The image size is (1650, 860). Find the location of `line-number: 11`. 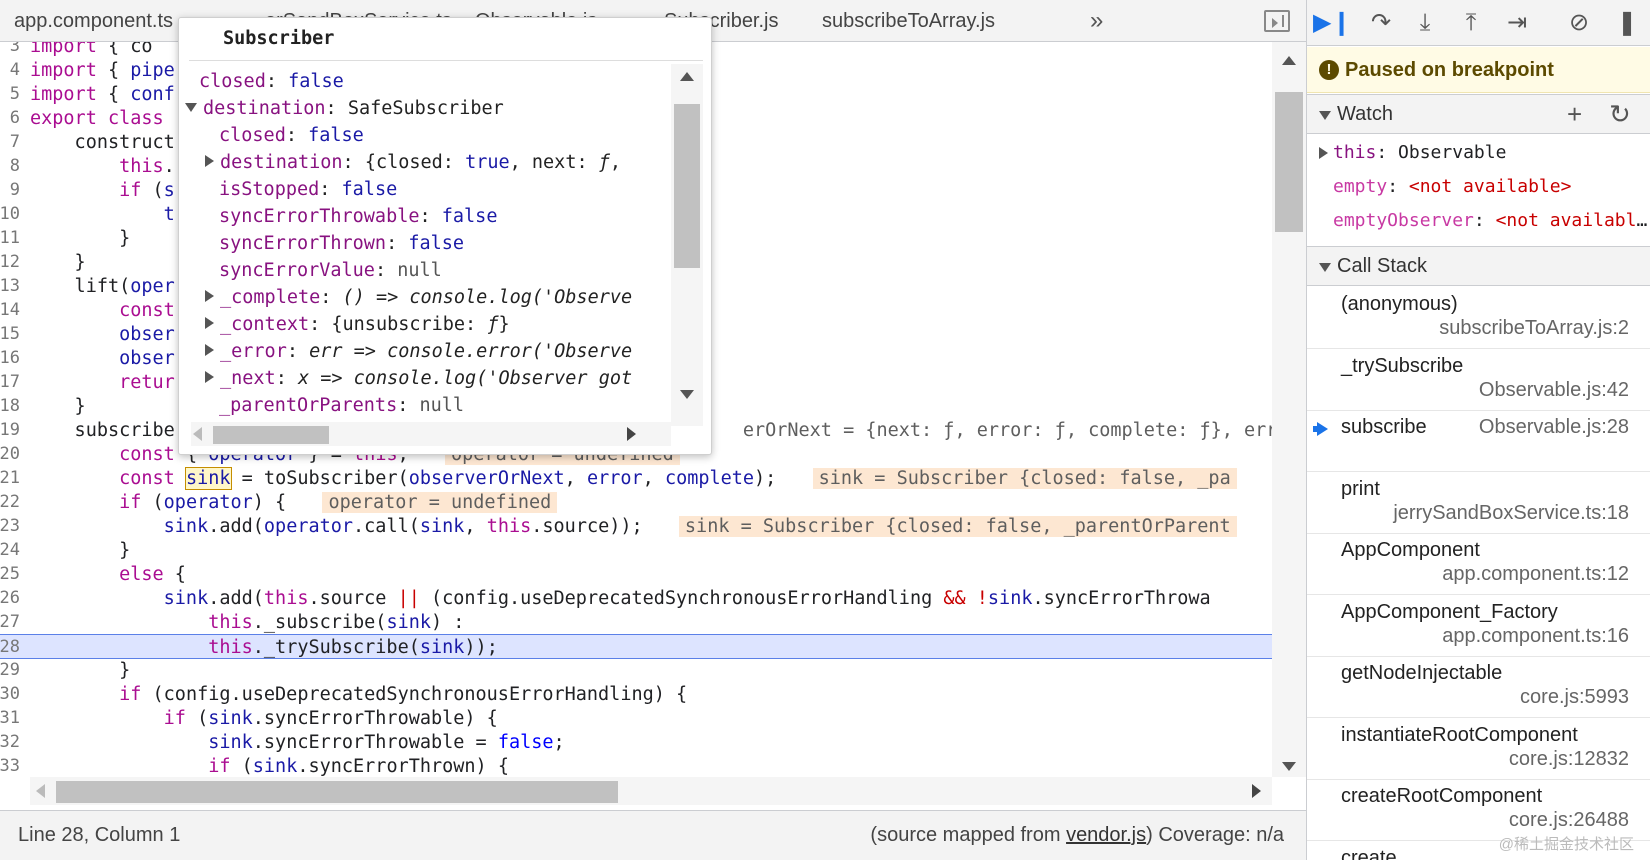

line-number: 11 is located at coordinates (11, 238).